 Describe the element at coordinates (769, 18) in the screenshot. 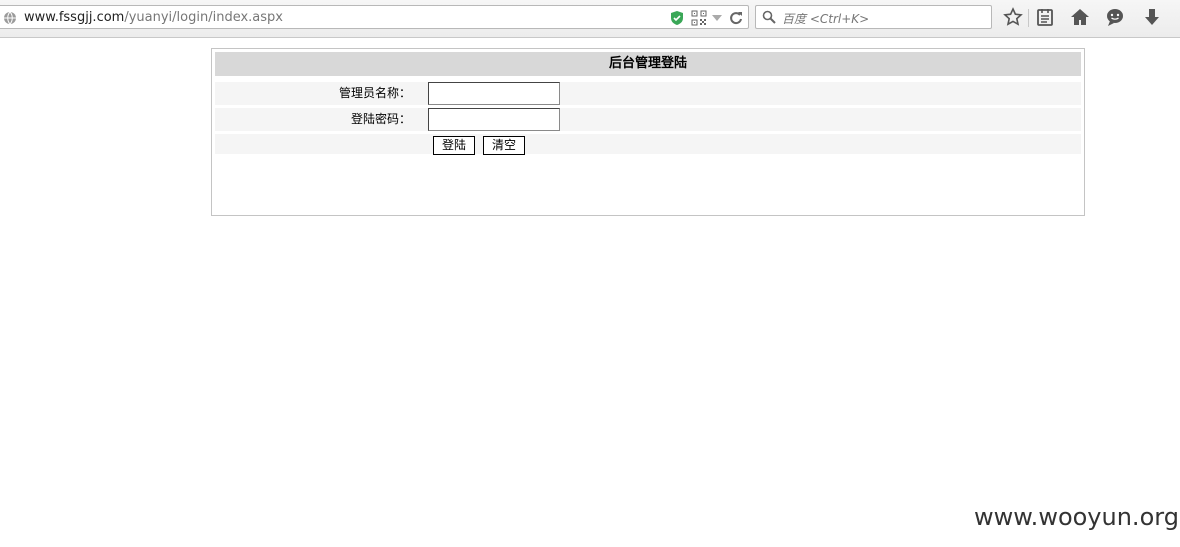

I see `search-icon` at that location.